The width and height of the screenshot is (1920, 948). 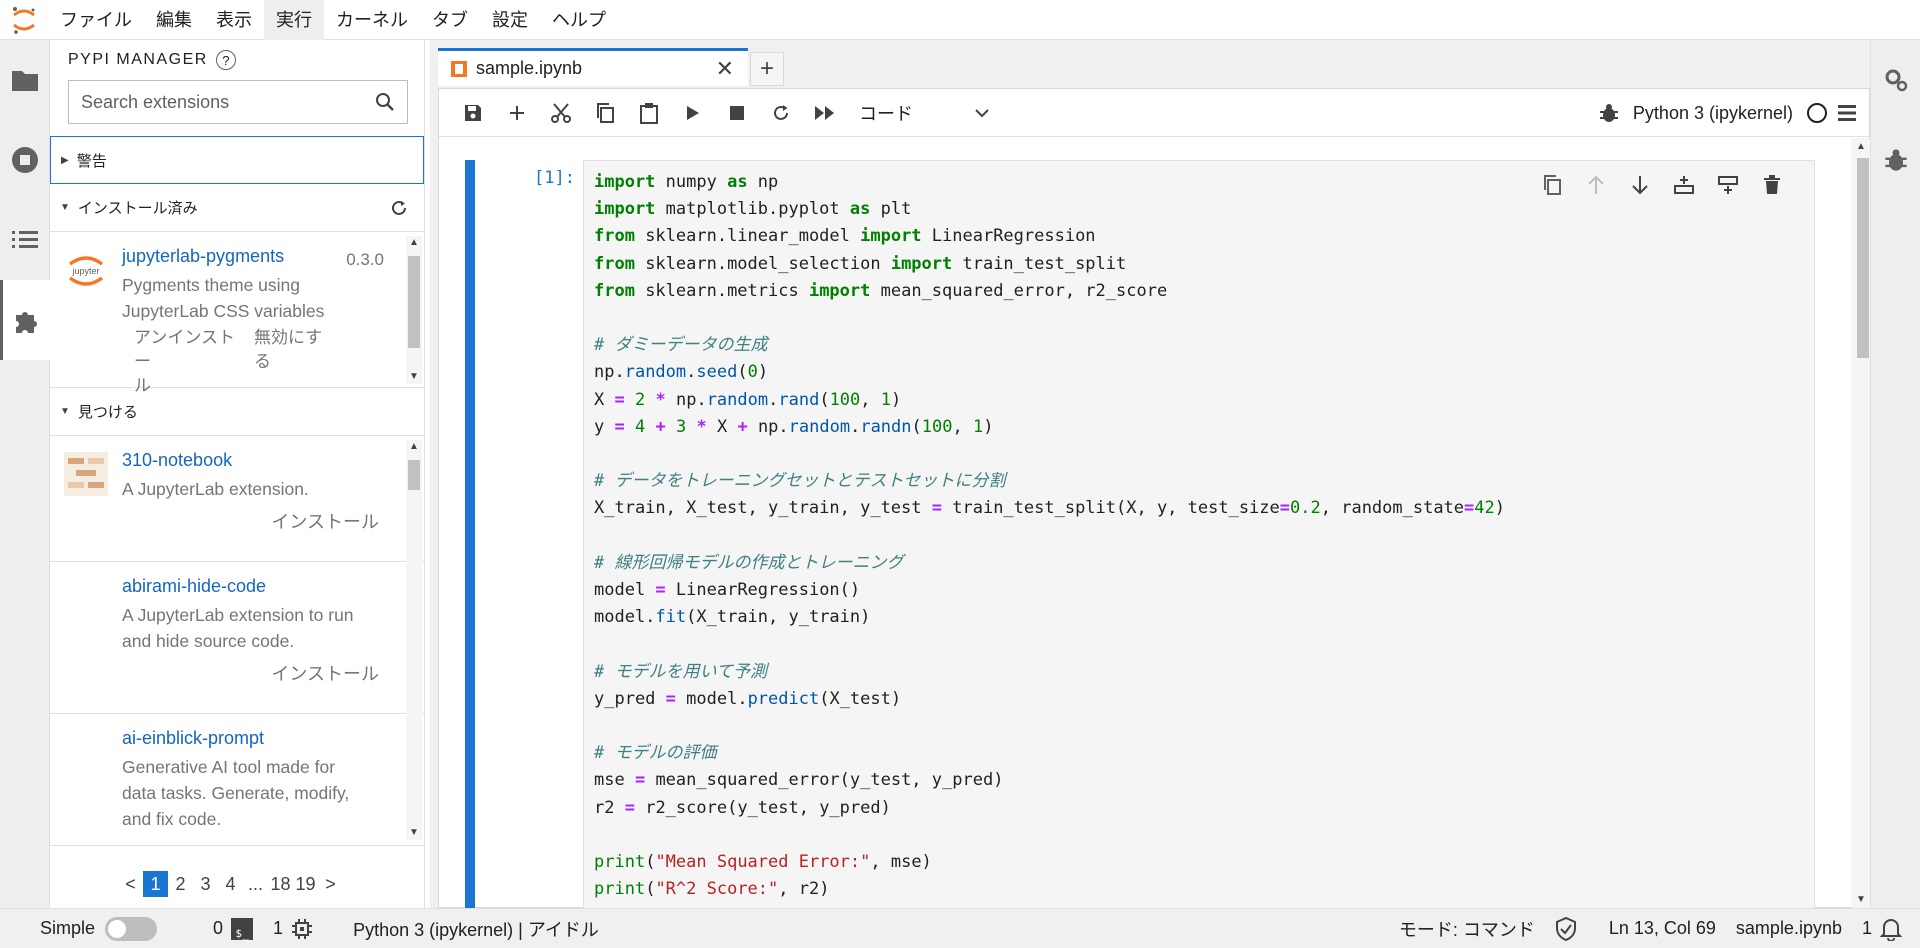 What do you see at coordinates (1684, 185) in the screenshot?
I see `insert-above-button` at bounding box center [1684, 185].